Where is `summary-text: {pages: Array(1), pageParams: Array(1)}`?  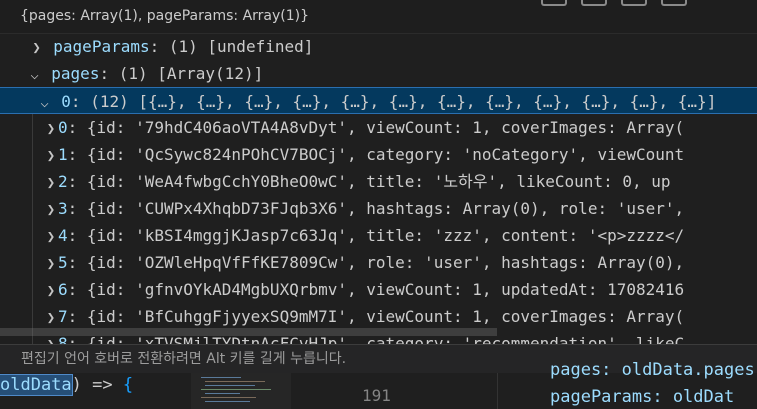 summary-text: {pages: Array(1), pageParams: Array(1)} is located at coordinates (165, 16).